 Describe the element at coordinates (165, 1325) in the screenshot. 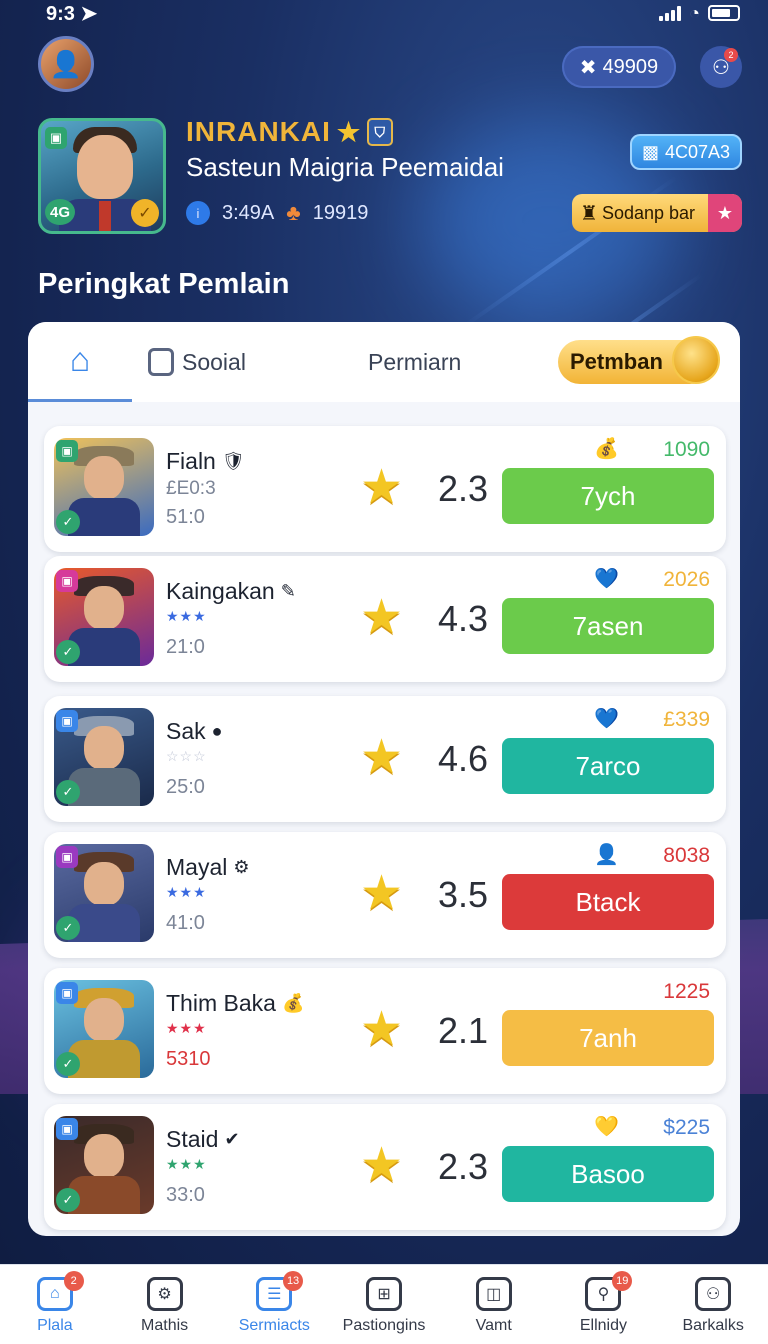

I see `nav-label: Mathis` at that location.